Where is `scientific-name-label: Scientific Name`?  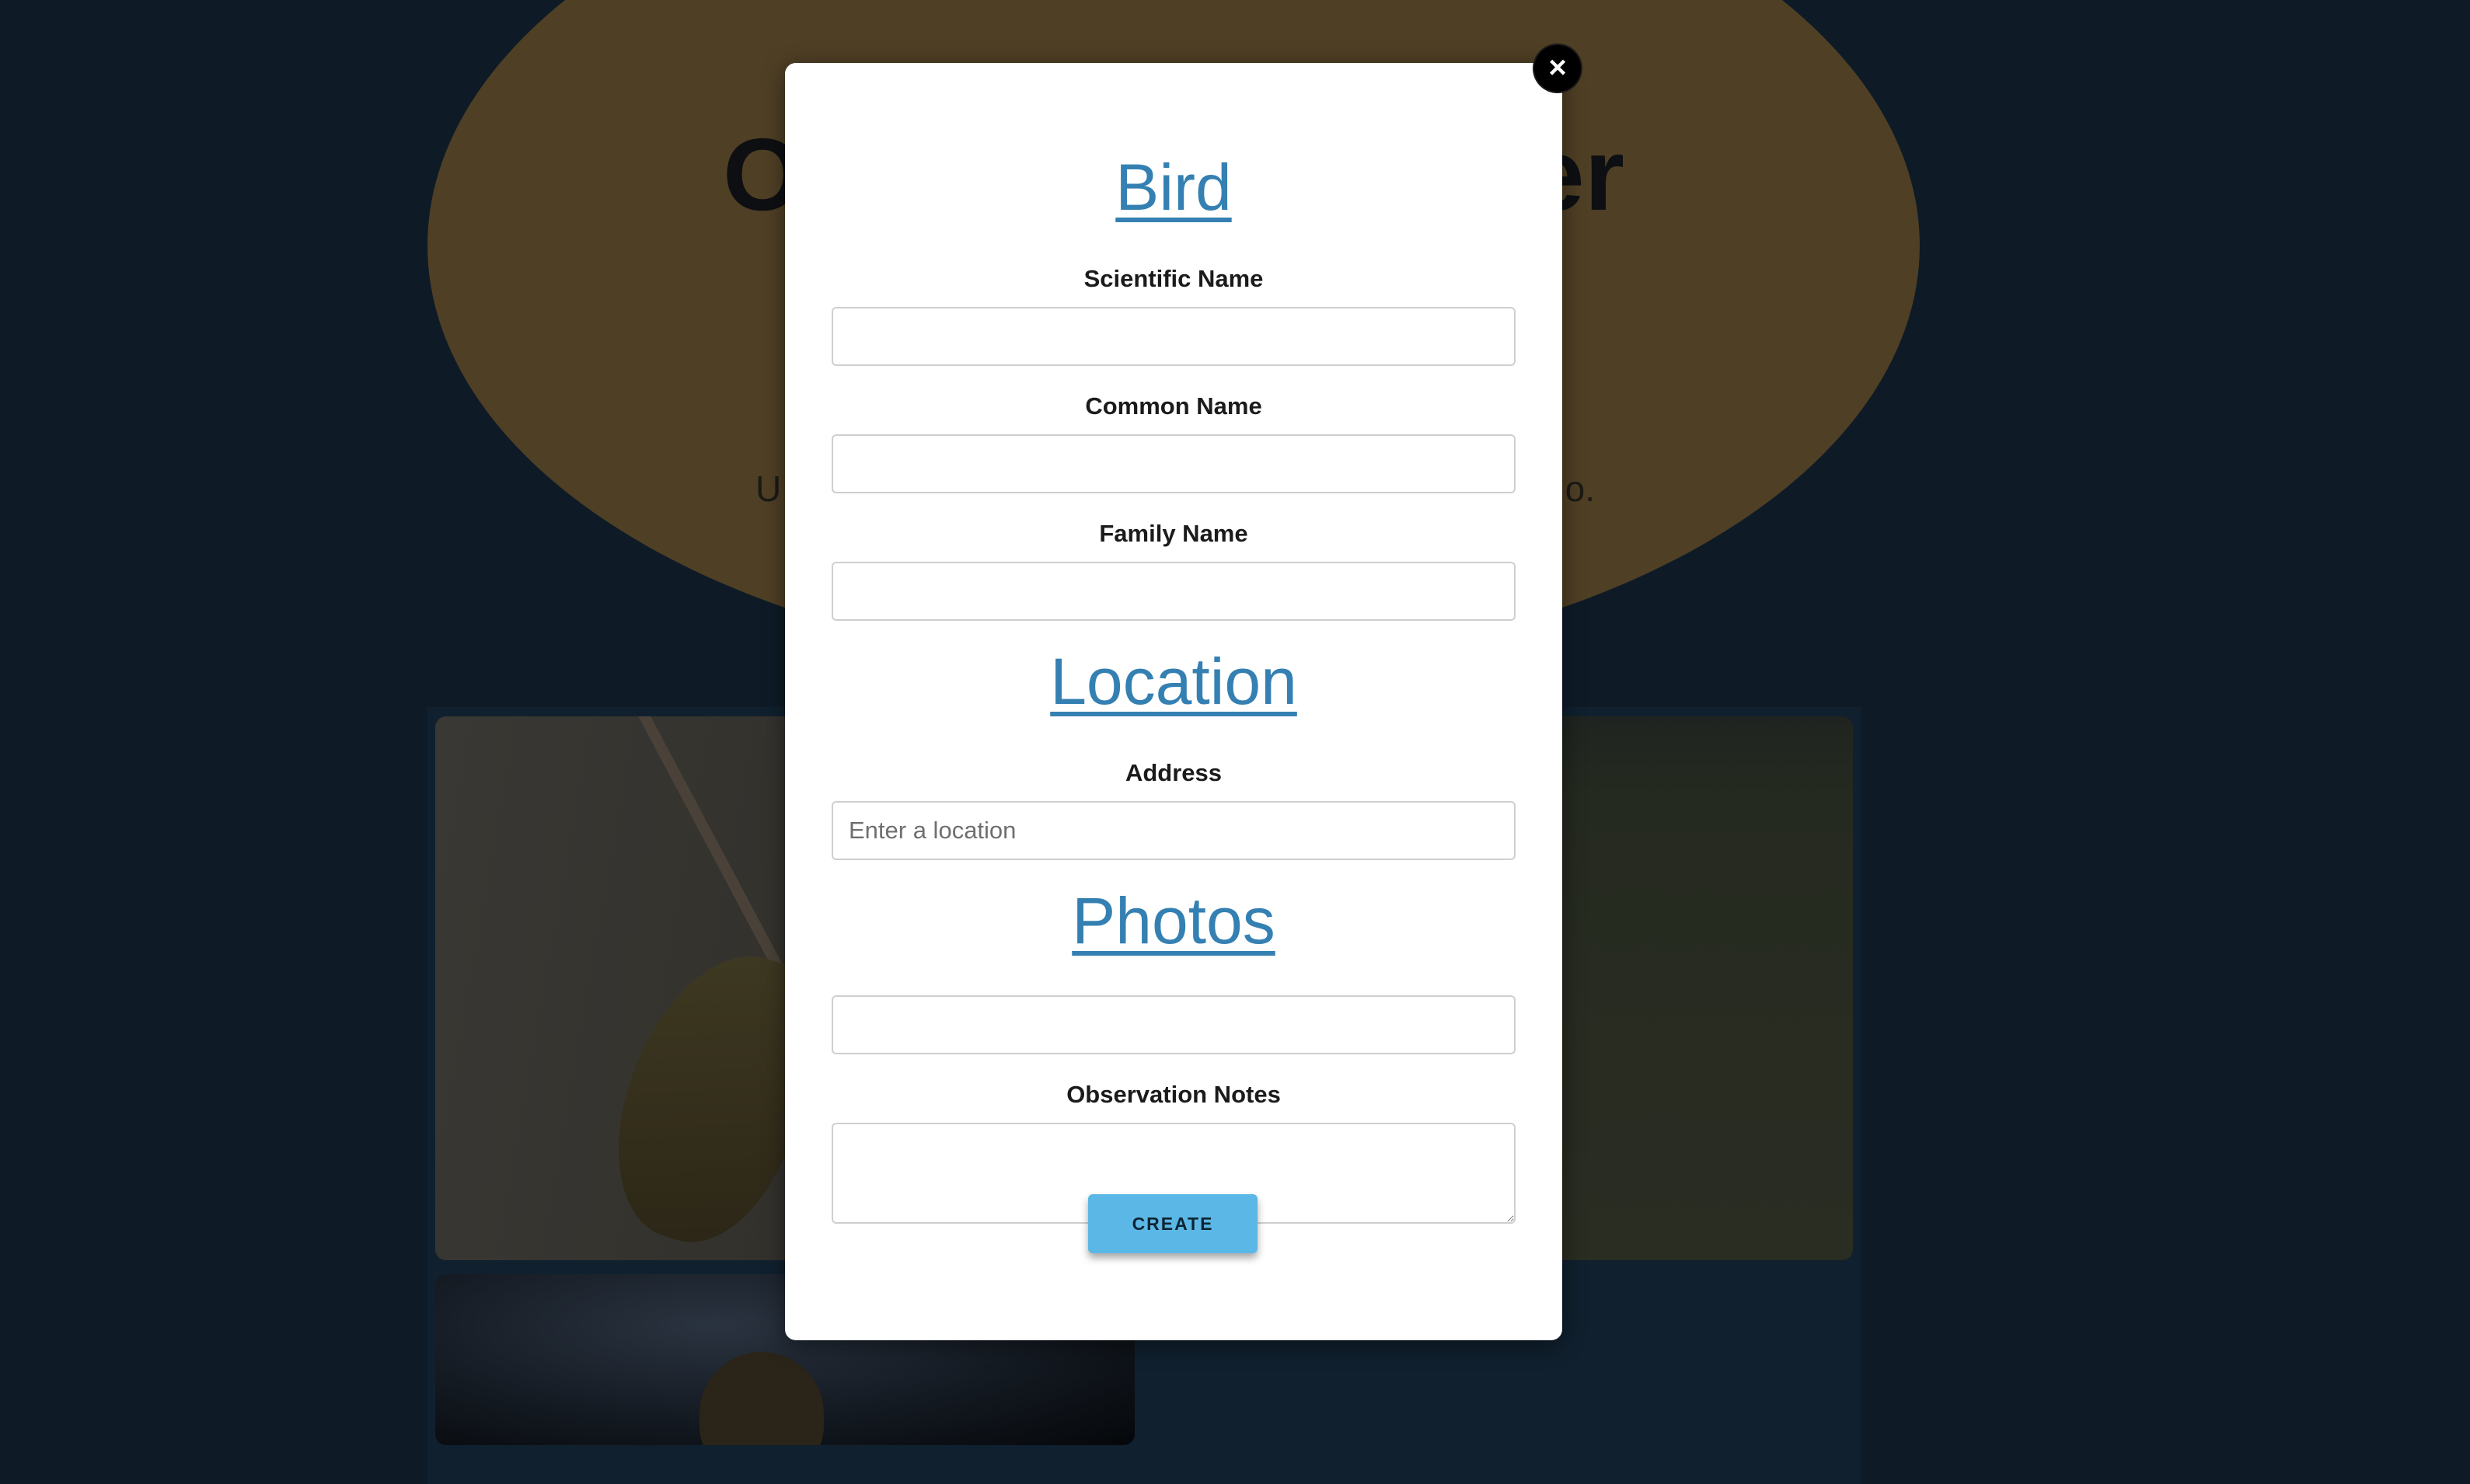 scientific-name-label: Scientific Name is located at coordinates (1173, 278).